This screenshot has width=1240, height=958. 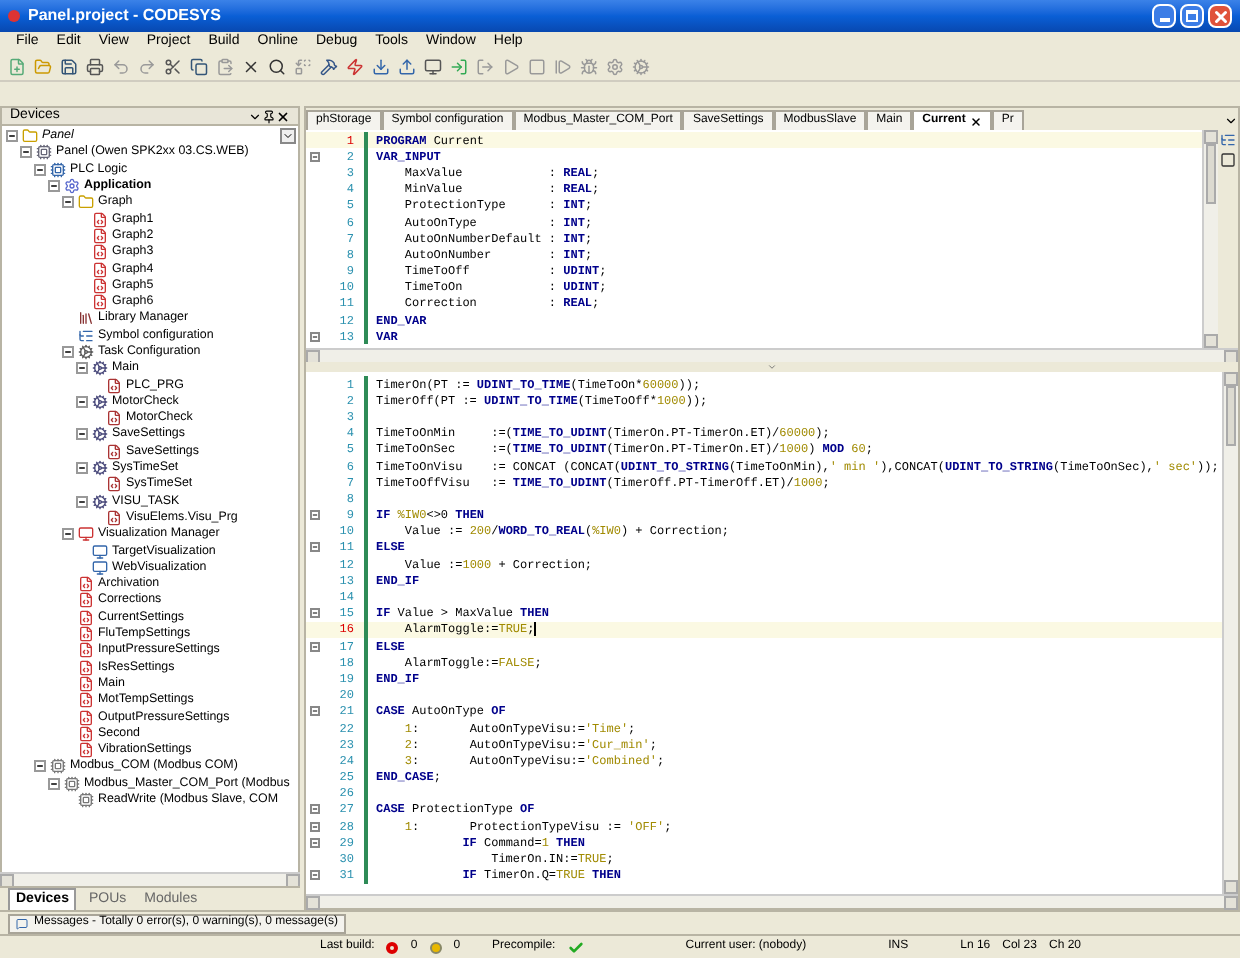 What do you see at coordinates (589, 67) in the screenshot?
I see `bug-icon` at bounding box center [589, 67].